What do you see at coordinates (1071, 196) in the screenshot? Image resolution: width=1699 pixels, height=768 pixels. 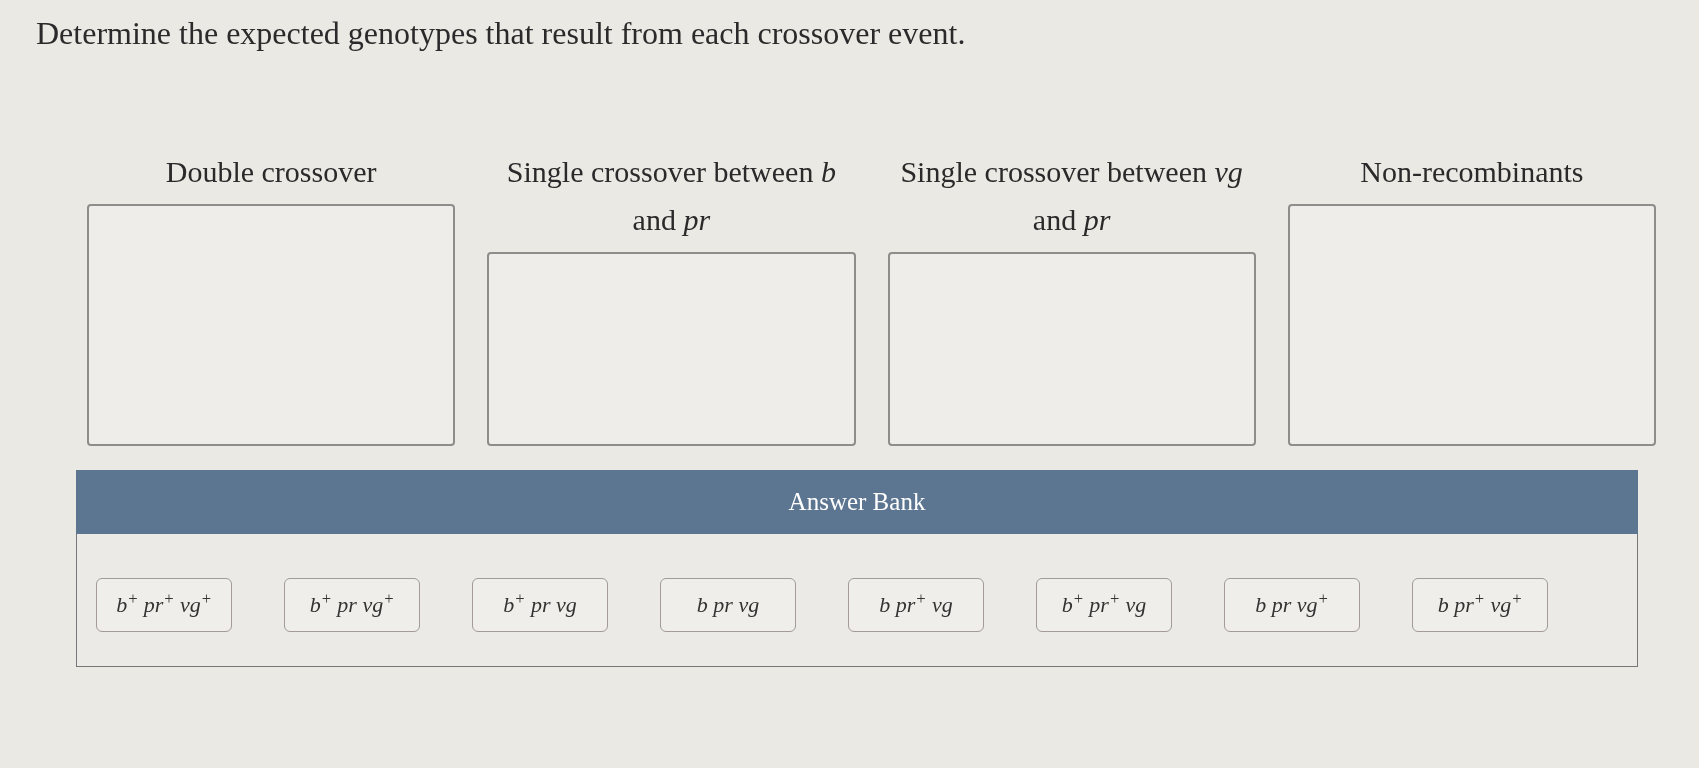 I see `category-heading: Single crossover between vg and pr` at bounding box center [1071, 196].